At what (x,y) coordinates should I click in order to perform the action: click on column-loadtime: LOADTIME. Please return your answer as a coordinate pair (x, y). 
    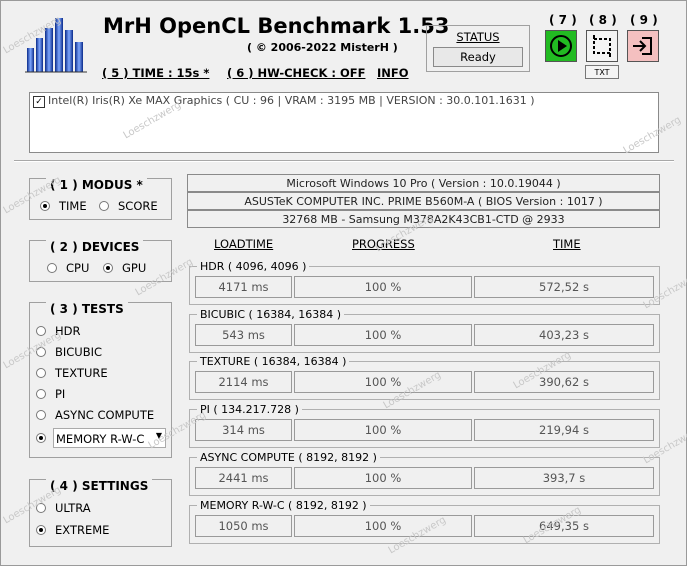
    Looking at the image, I should click on (244, 244).